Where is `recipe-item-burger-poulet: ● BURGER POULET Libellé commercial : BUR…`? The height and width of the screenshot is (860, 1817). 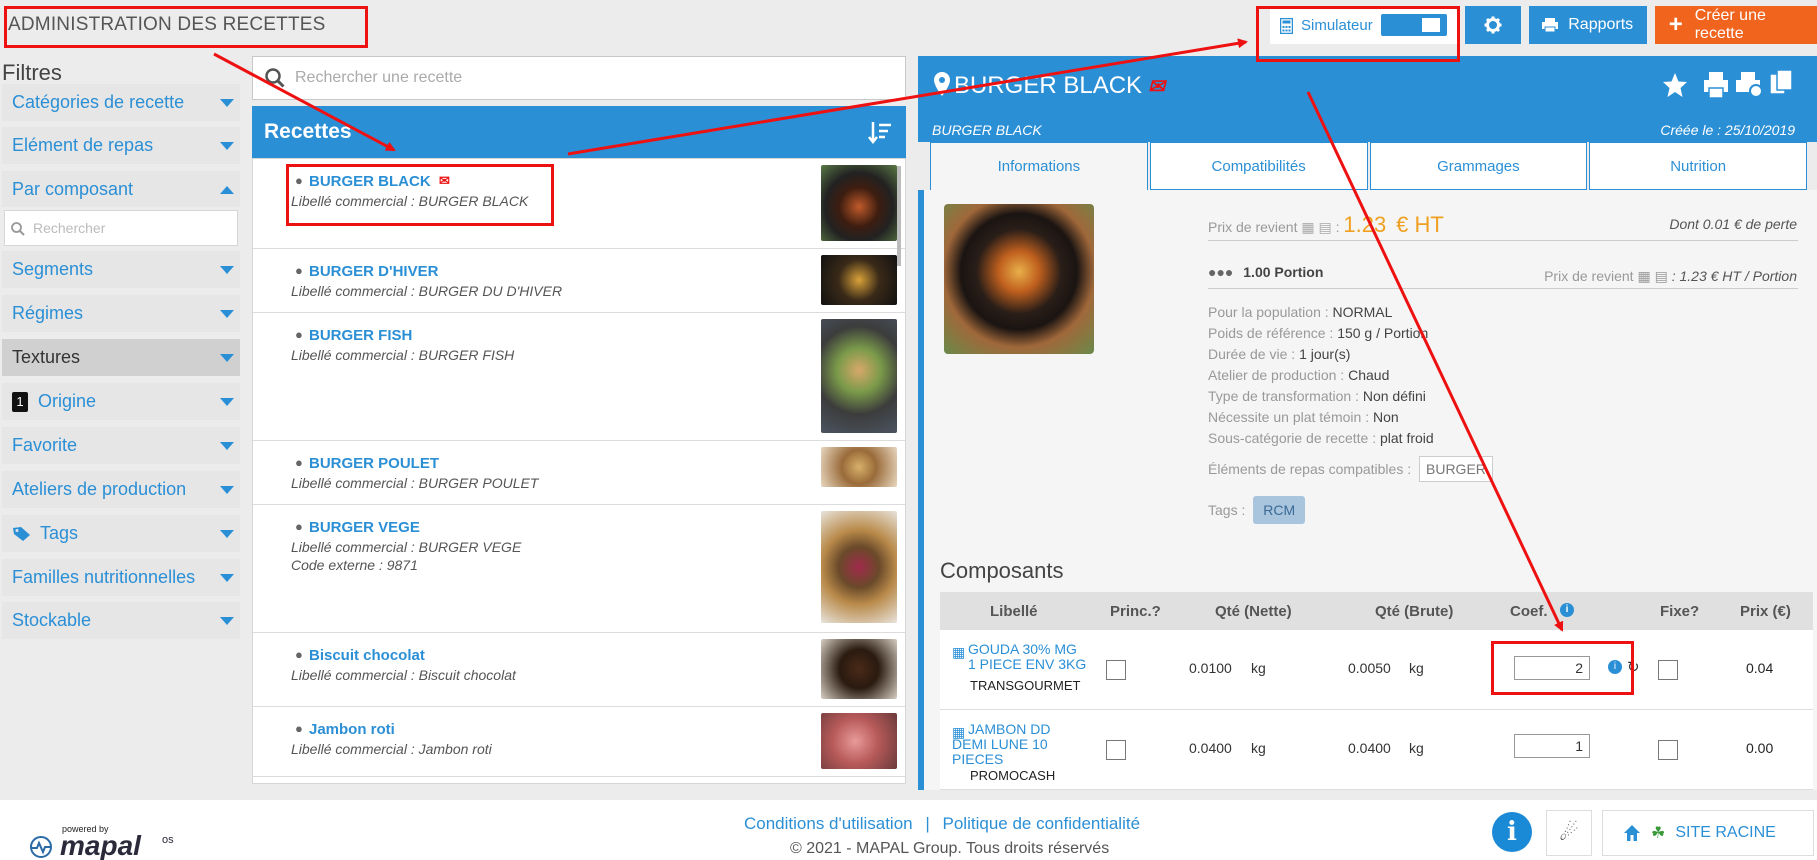 recipe-item-burger-poulet: ● BURGER POULET Libellé commercial : BUR… is located at coordinates (579, 473).